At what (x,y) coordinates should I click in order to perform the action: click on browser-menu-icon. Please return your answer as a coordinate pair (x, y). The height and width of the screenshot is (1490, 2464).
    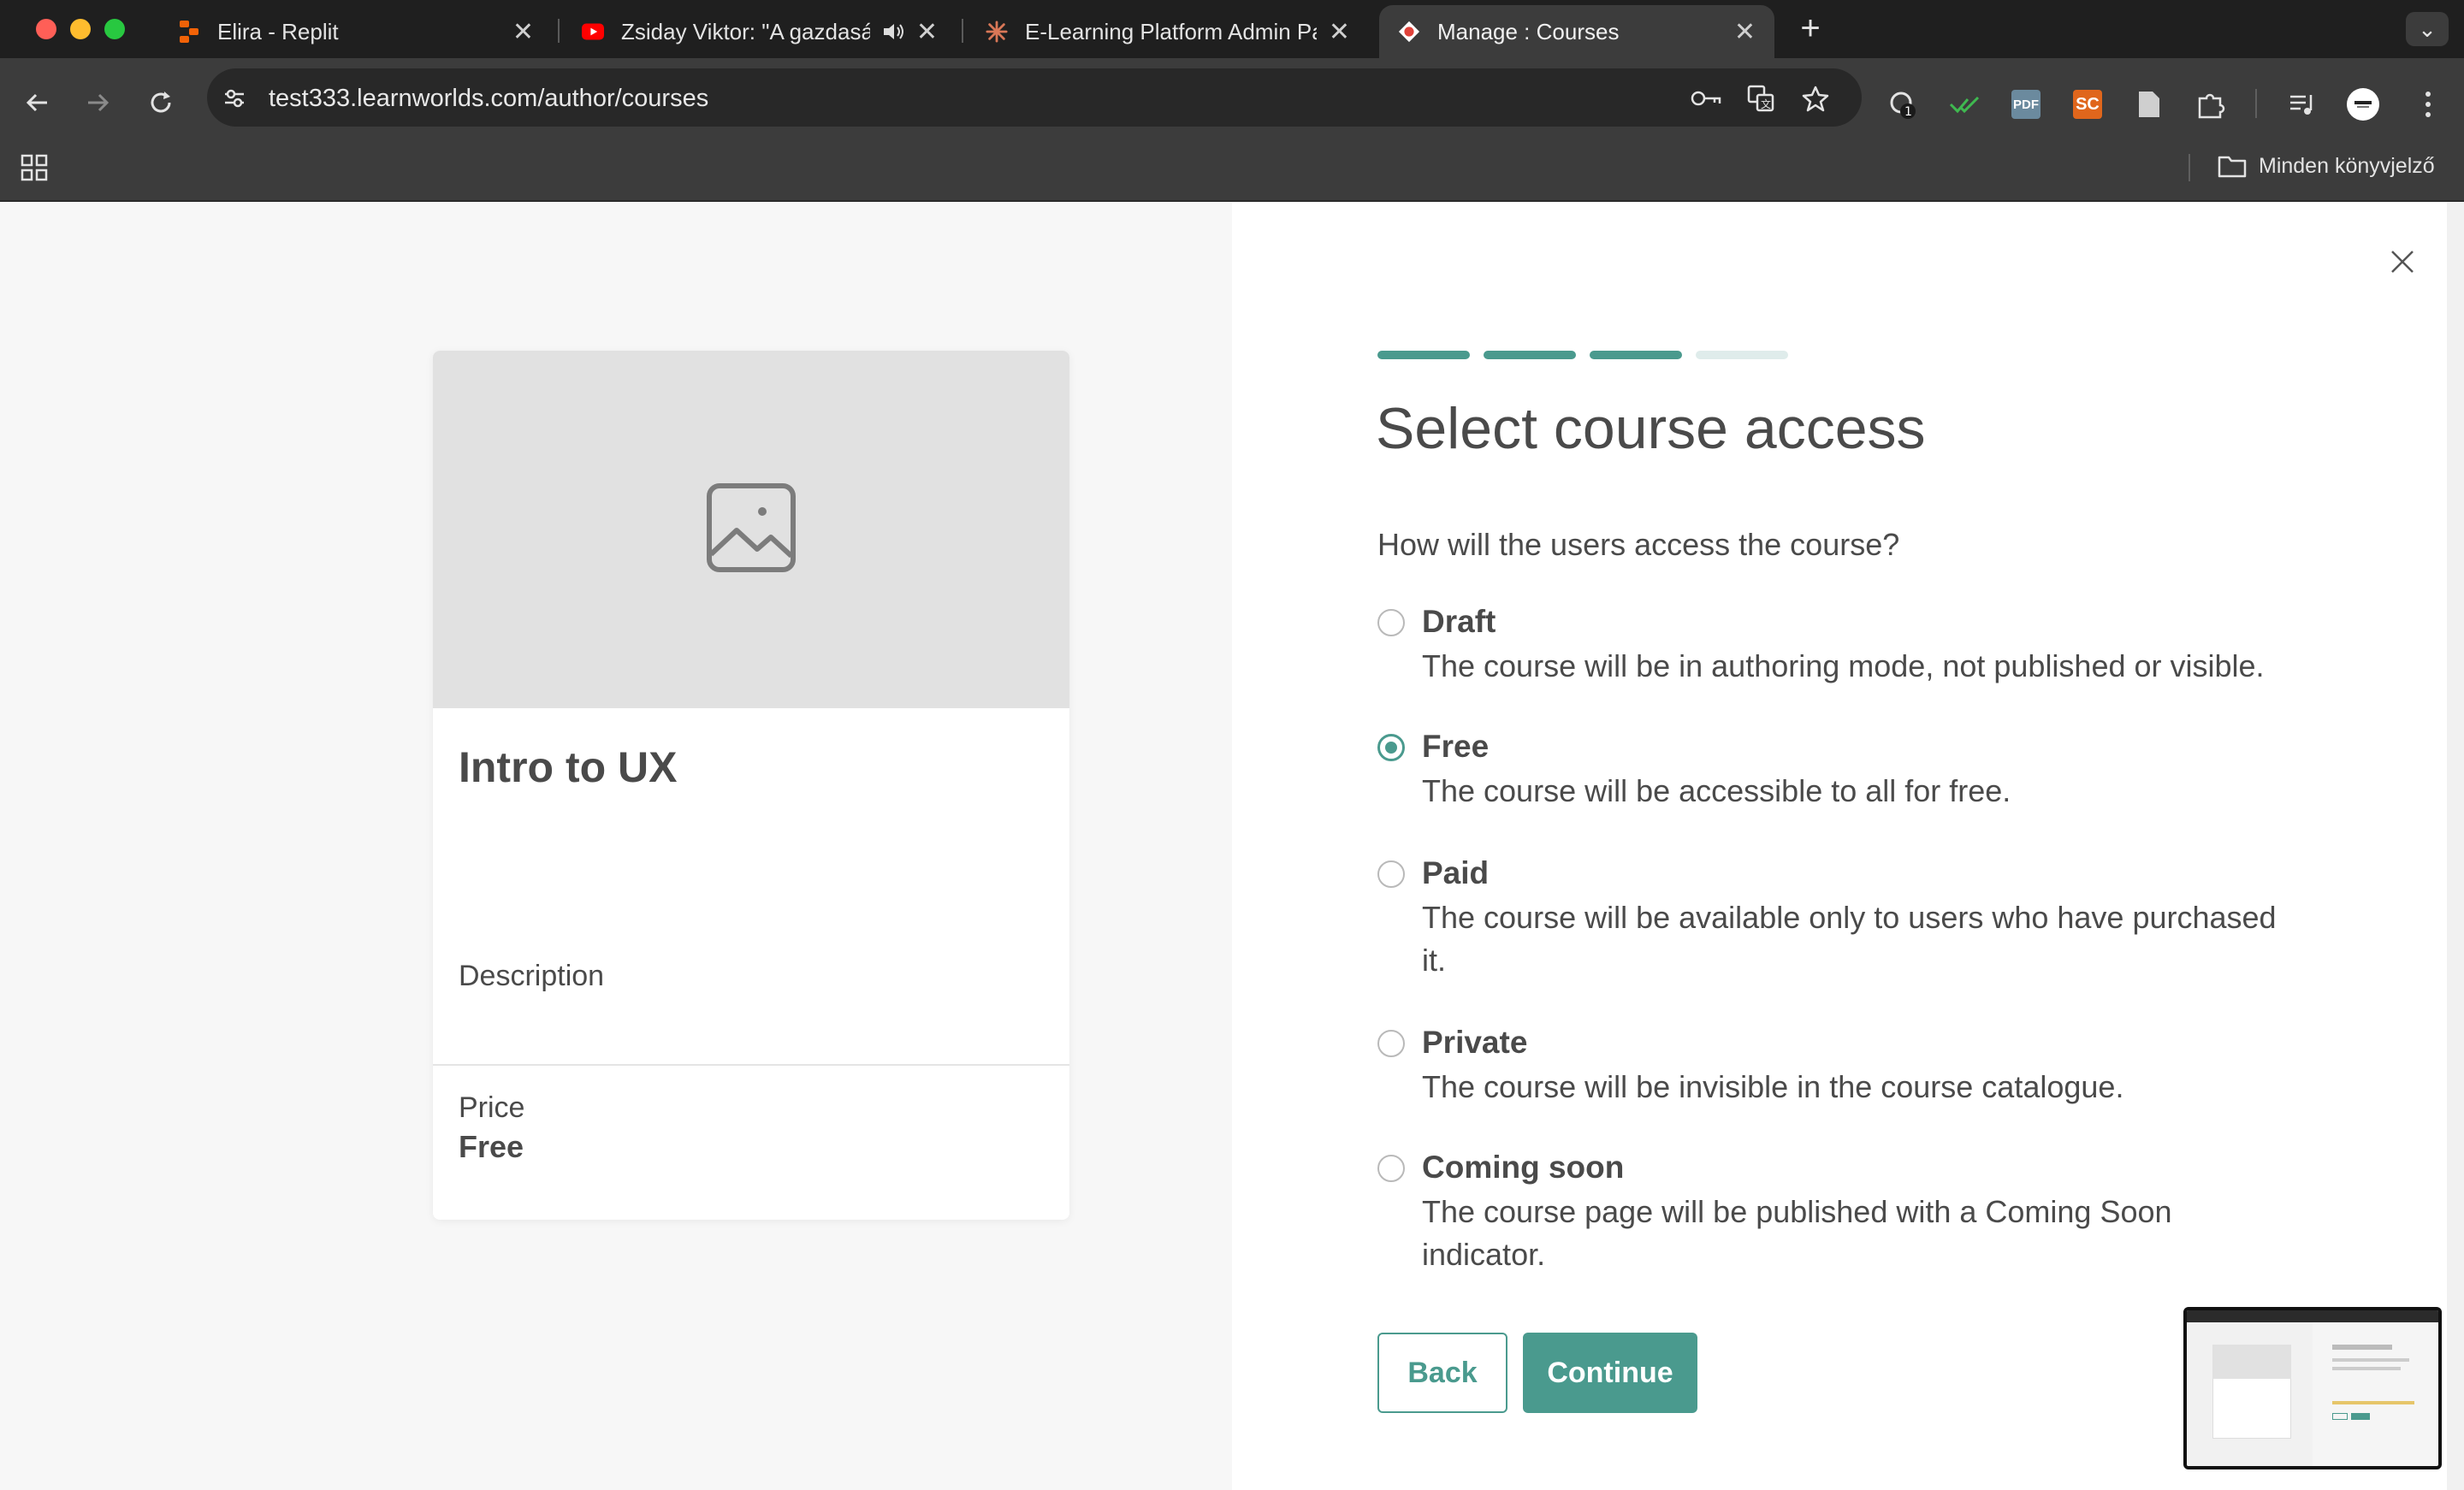
    Looking at the image, I should click on (2428, 104).